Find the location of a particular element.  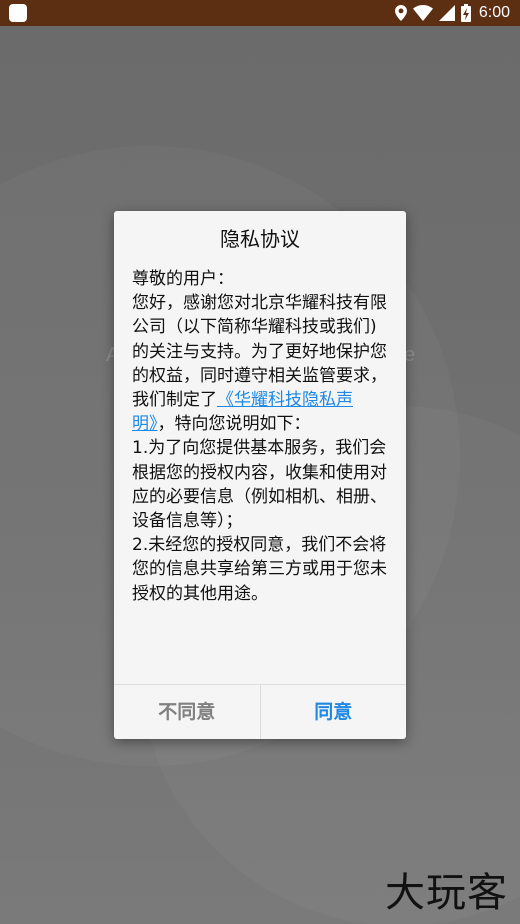

dialog-title: 隐私协议 is located at coordinates (260, 239).